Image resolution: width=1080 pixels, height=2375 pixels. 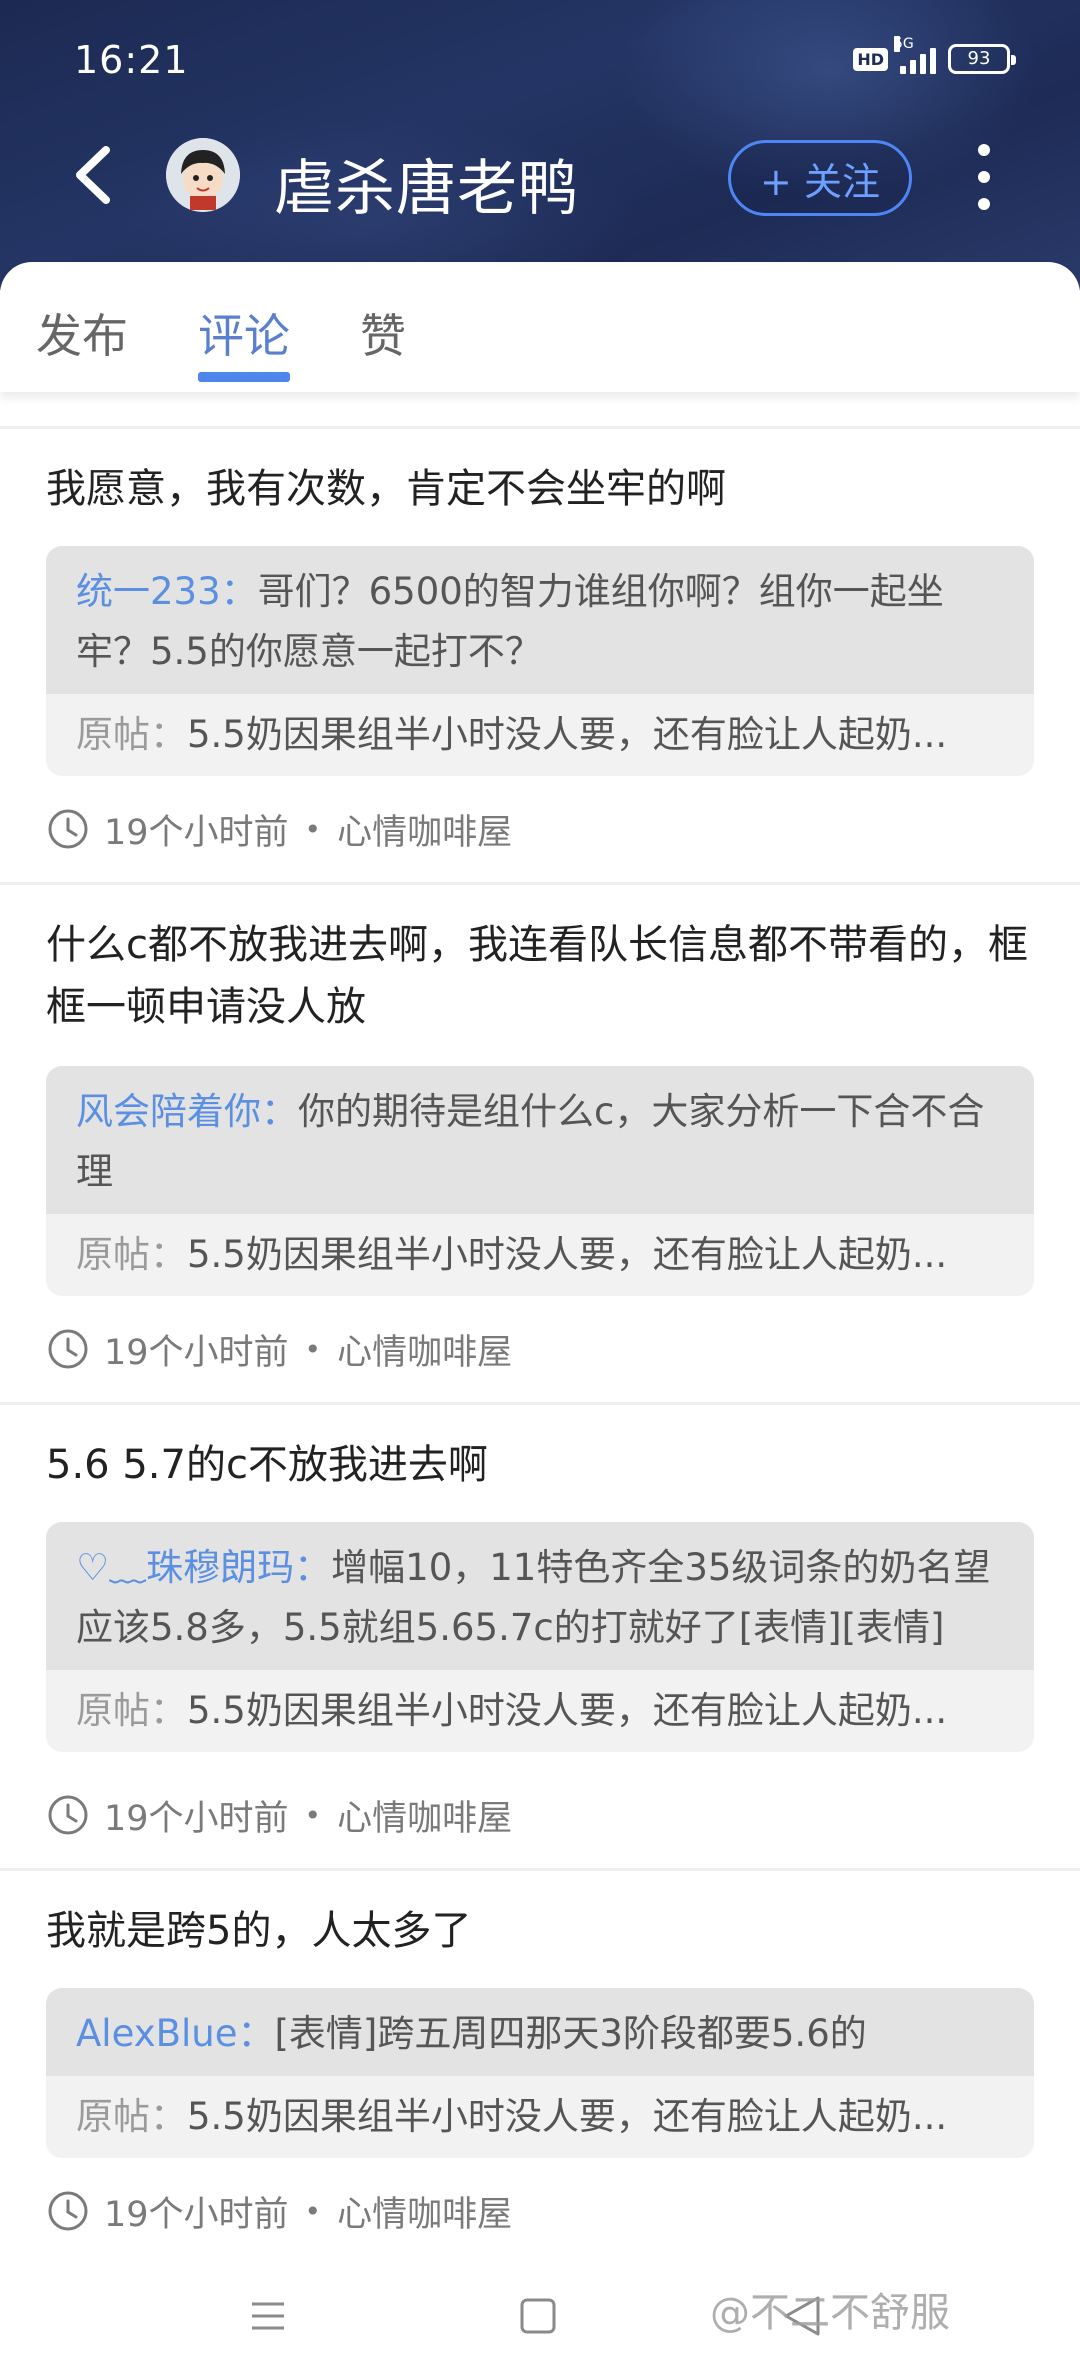 I want to click on back-button, so click(x=94, y=175).